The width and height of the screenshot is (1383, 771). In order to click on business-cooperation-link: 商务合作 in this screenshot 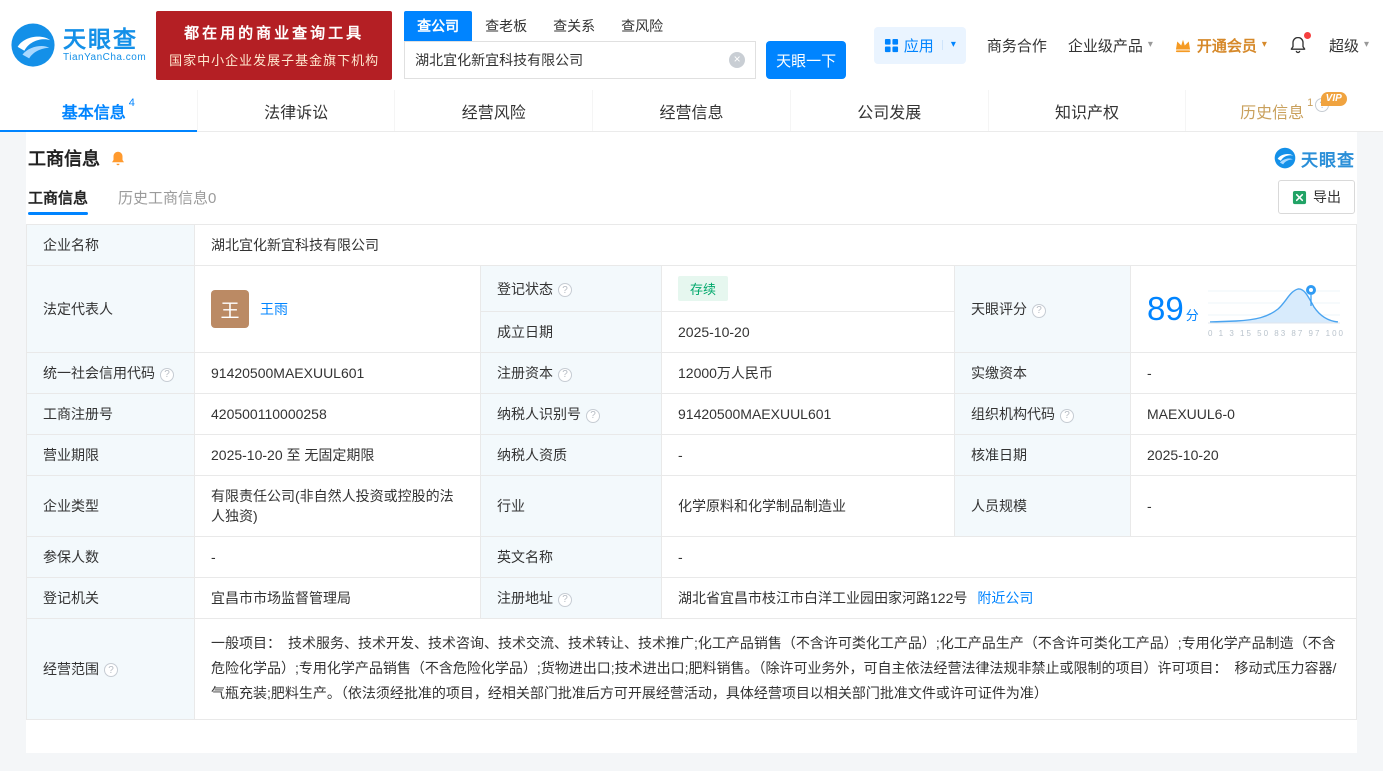, I will do `click(1017, 45)`.